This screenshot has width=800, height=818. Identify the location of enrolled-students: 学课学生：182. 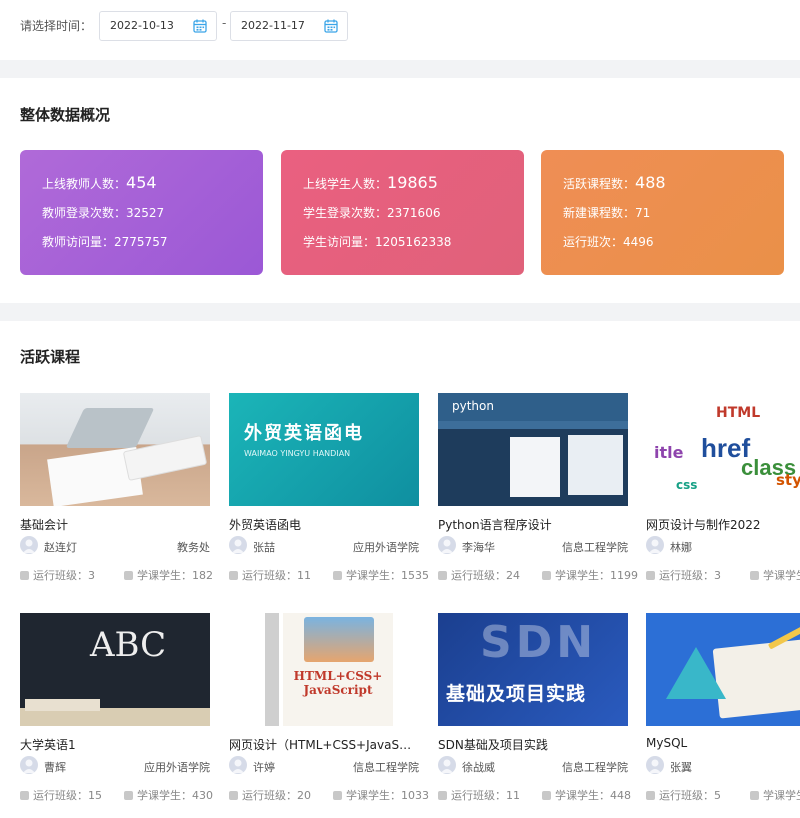
(168, 575).